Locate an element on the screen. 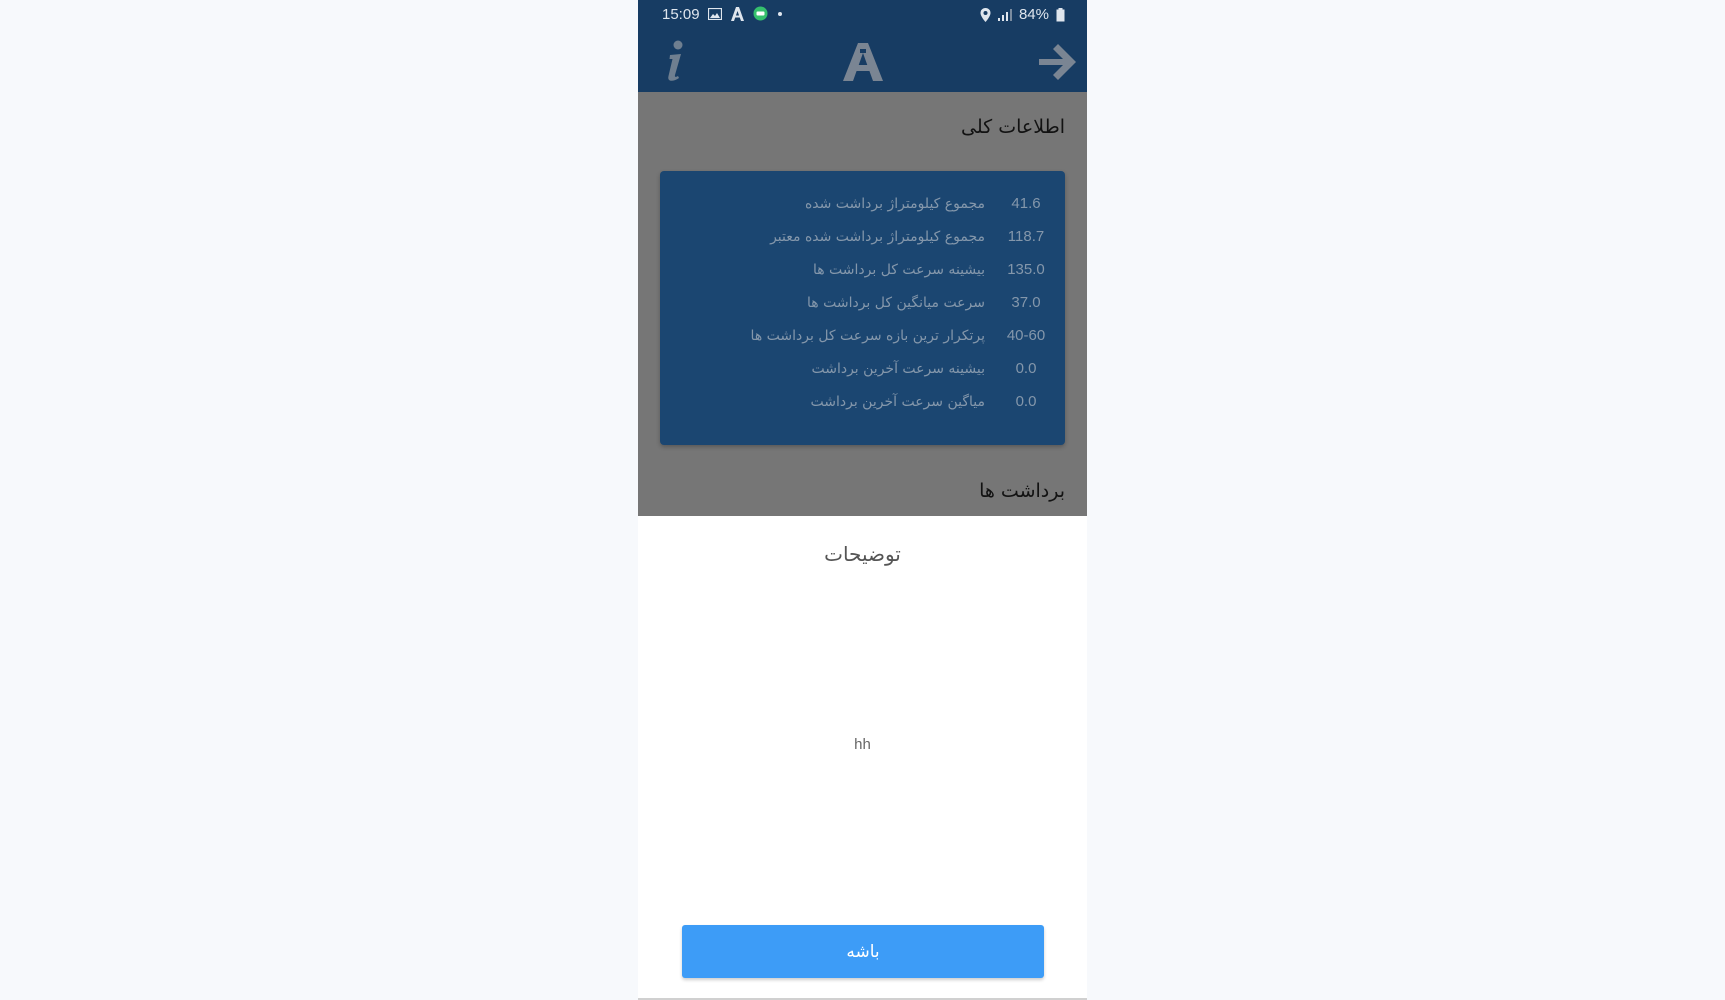 The image size is (1725, 1000). app-logo-small-icon is located at coordinates (737, 13).